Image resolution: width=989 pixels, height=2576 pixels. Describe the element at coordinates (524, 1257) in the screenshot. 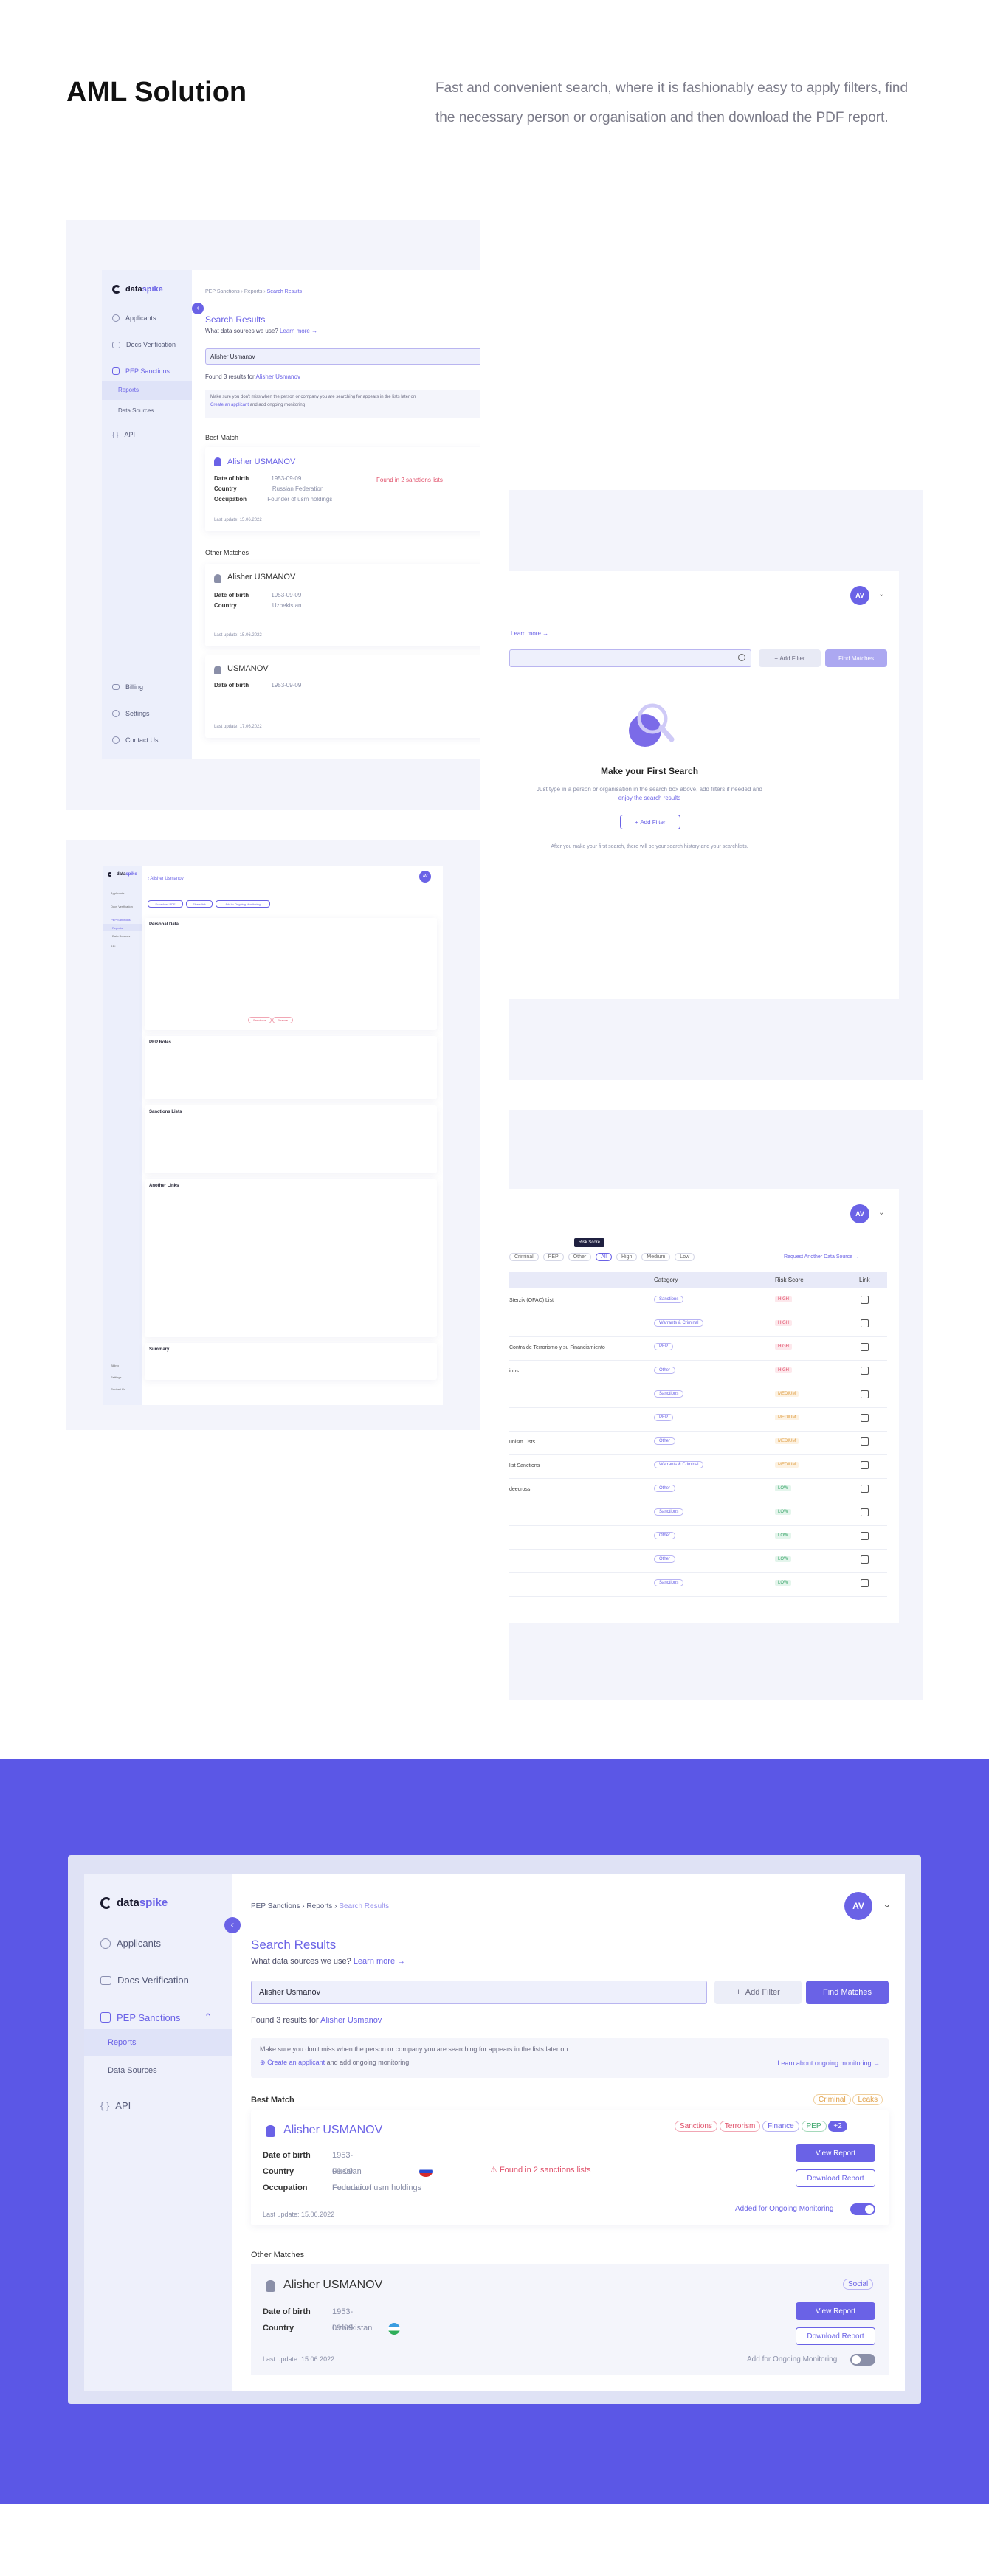

I see `filter-chip: Criminal` at that location.